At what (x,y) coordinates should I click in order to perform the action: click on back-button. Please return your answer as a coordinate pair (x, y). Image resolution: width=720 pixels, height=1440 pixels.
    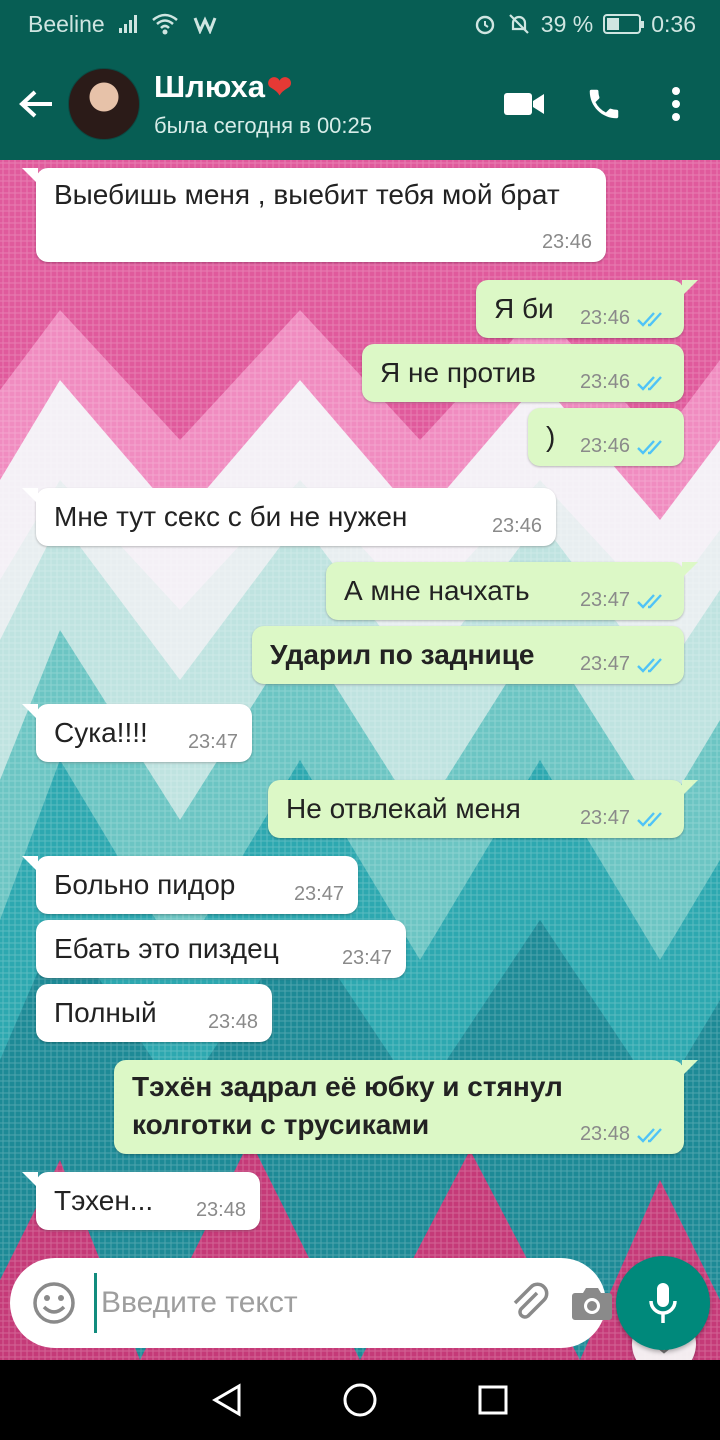
    Looking at the image, I should click on (36, 104).